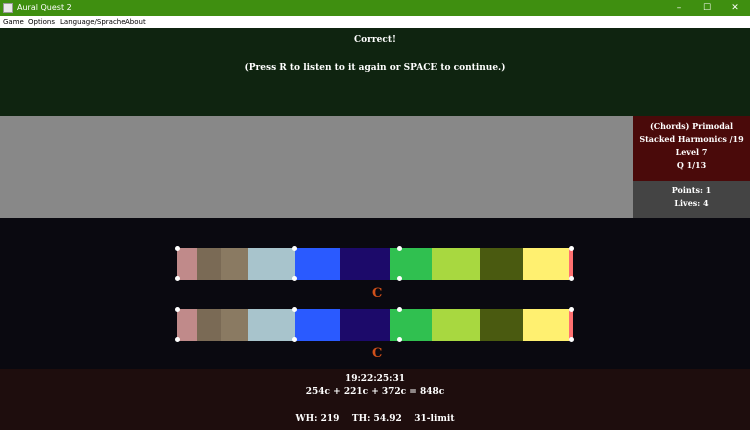  What do you see at coordinates (135, 22) in the screenshot?
I see `menu-about: About` at bounding box center [135, 22].